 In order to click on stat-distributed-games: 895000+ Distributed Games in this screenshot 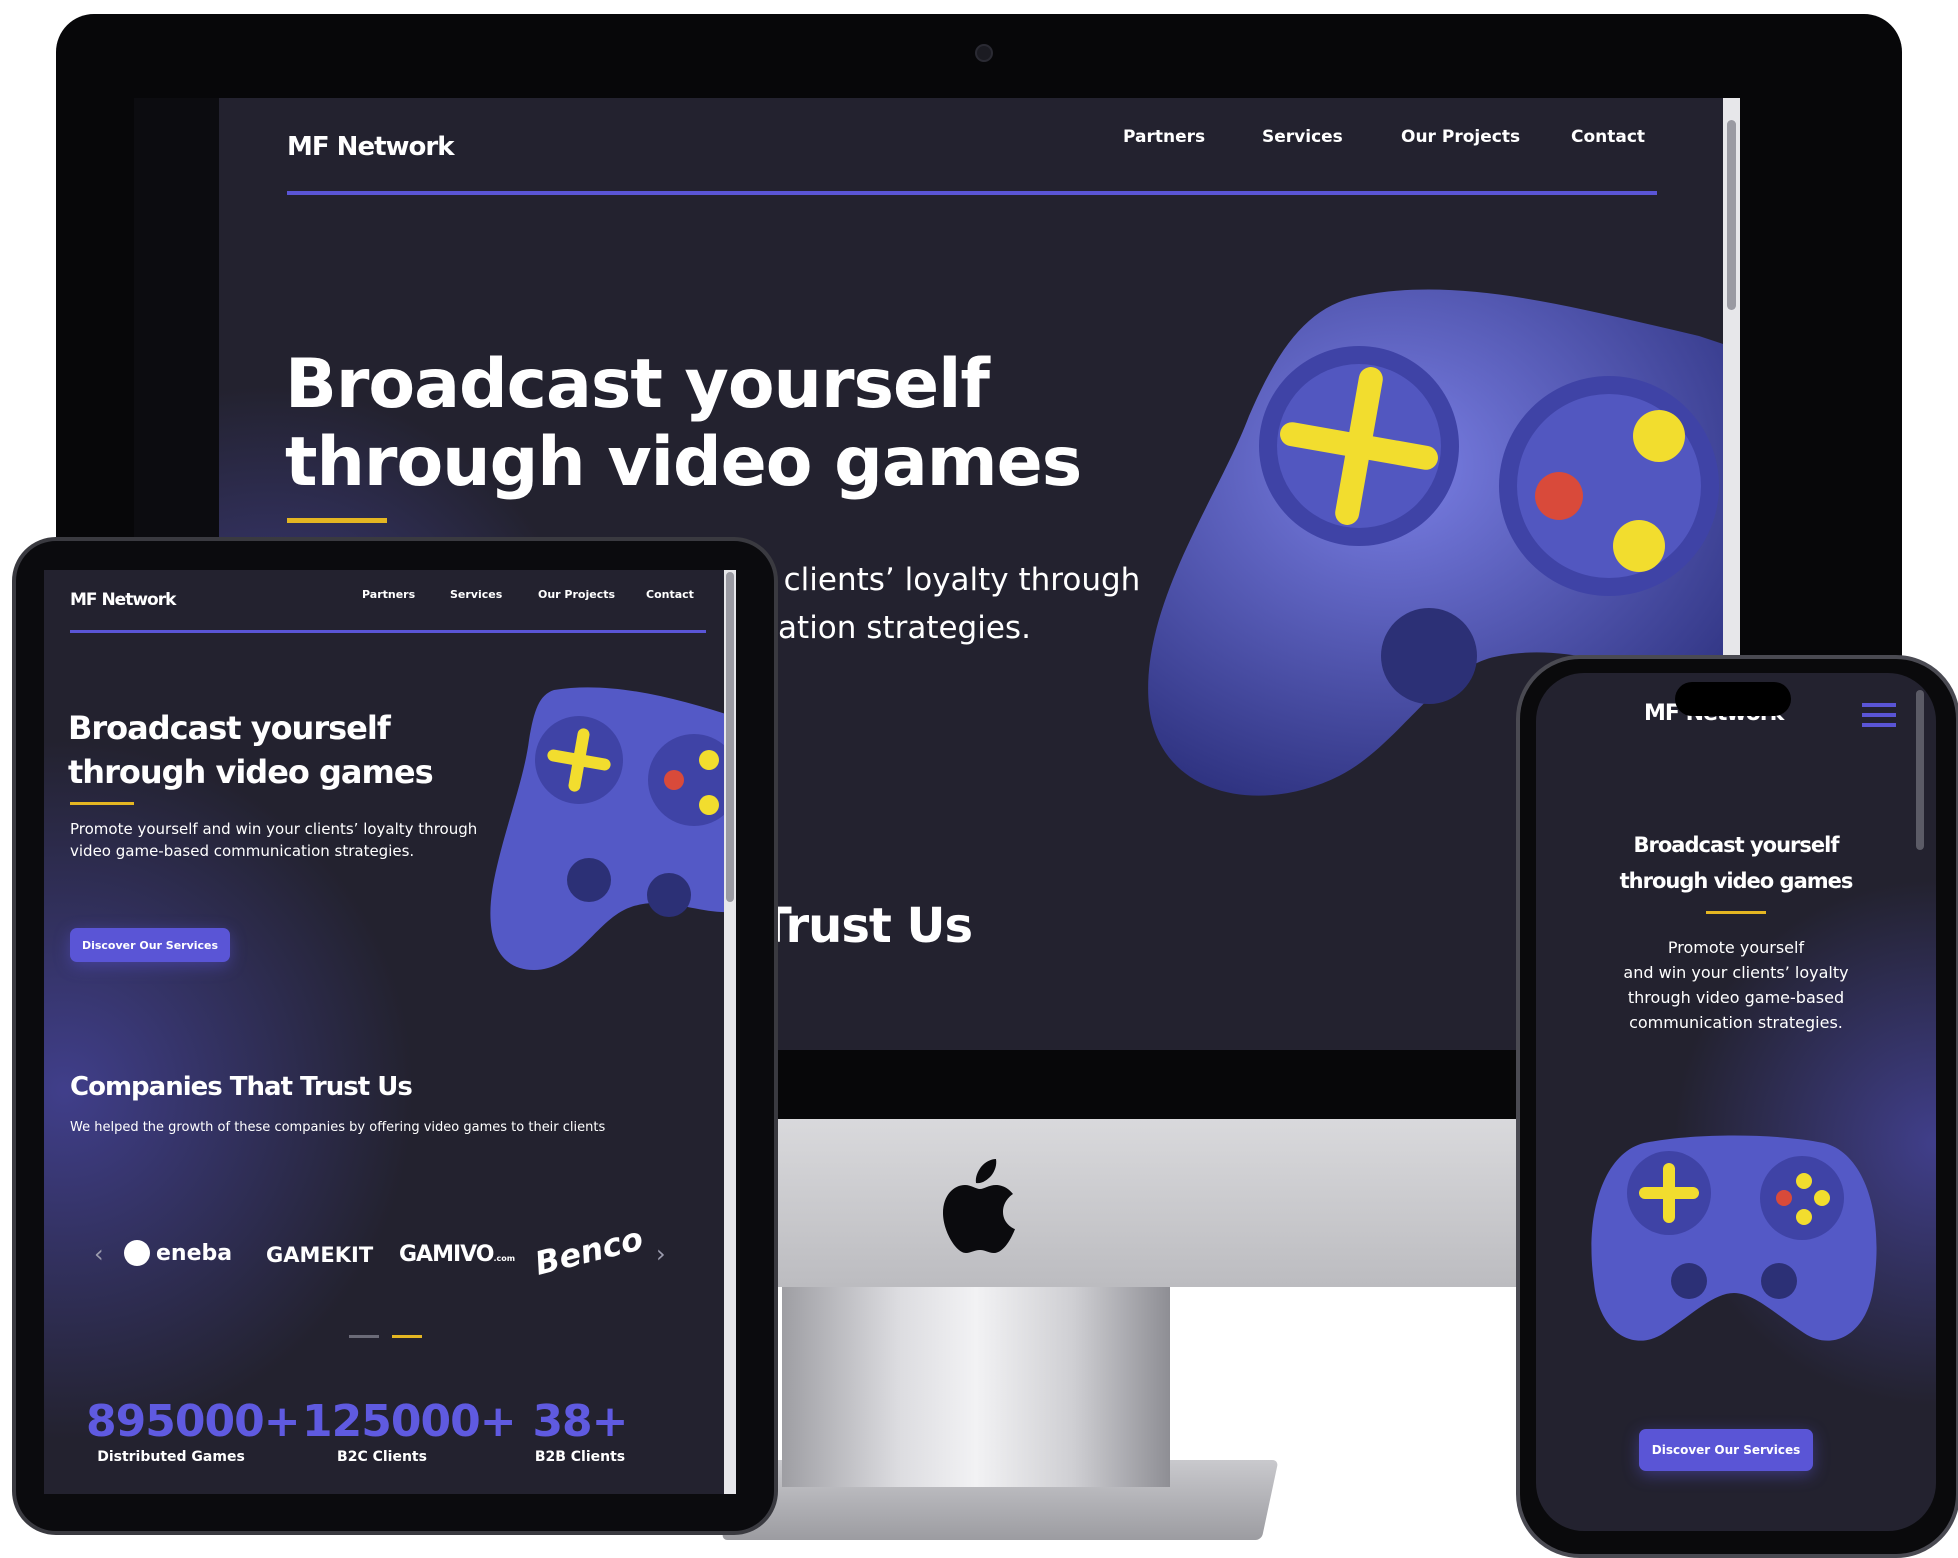, I will do `click(193, 1430)`.